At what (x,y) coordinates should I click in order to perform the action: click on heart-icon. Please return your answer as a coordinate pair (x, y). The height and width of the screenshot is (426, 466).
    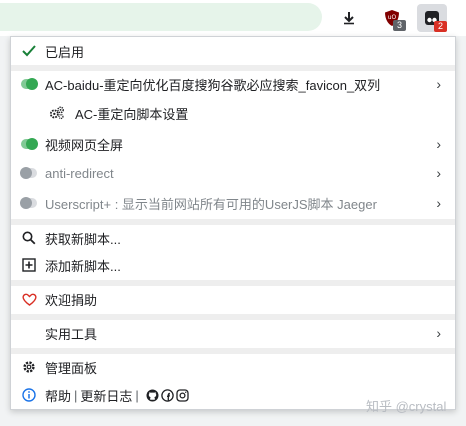
    Looking at the image, I should click on (29, 299).